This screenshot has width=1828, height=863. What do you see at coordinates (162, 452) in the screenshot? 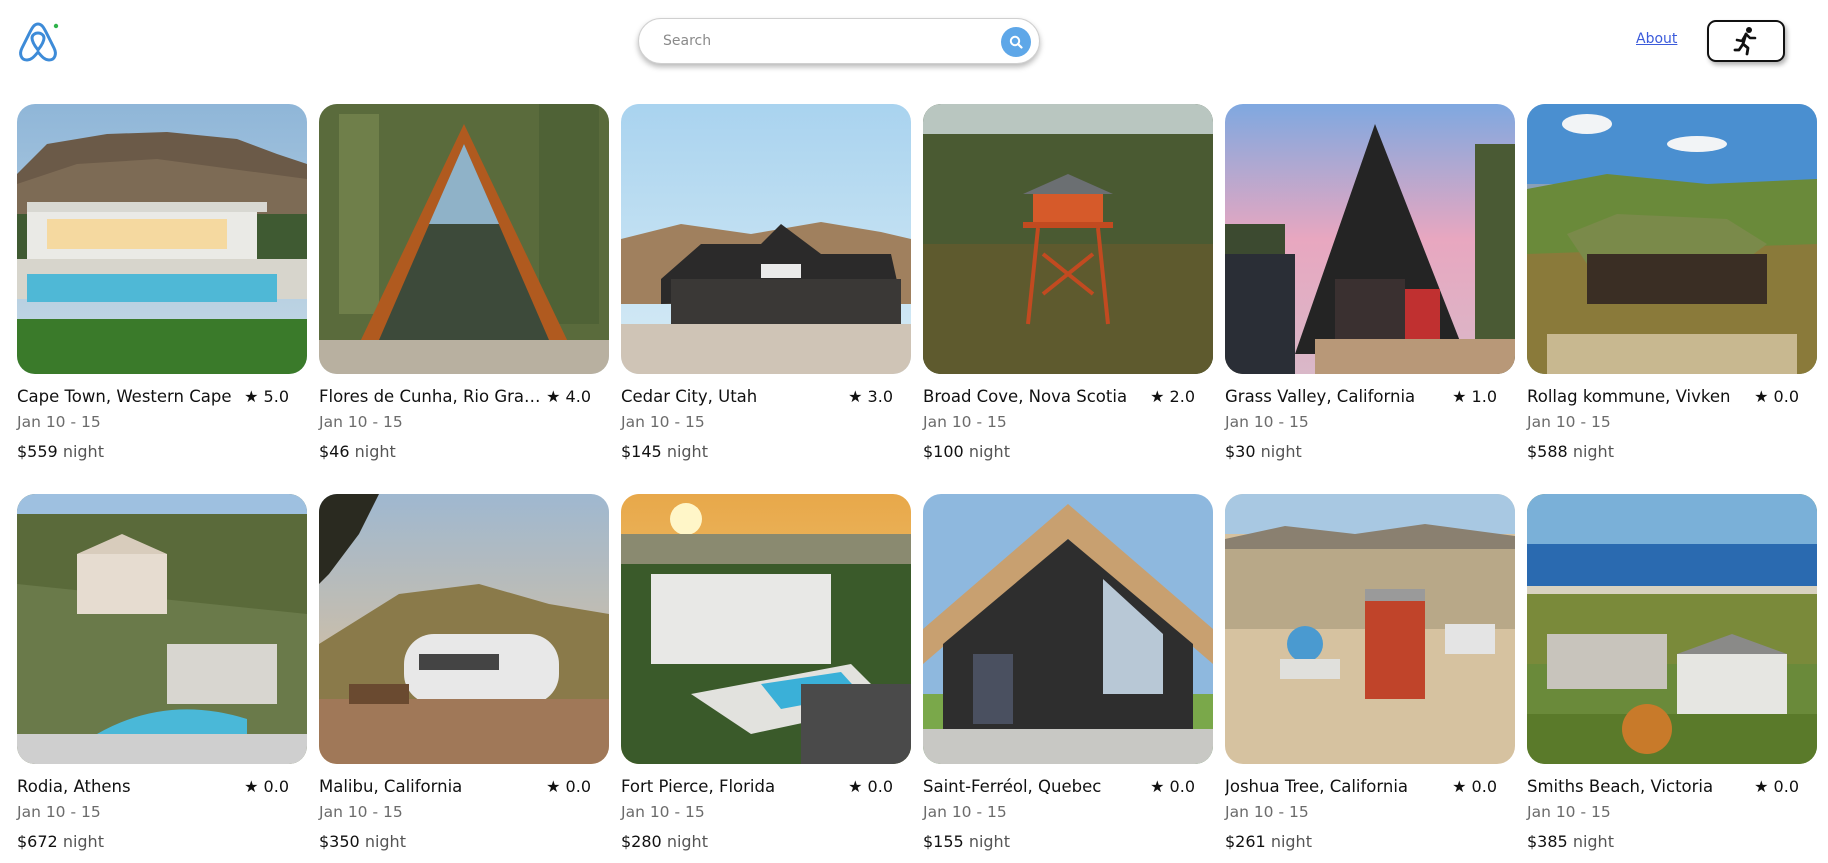
I see `listing-price: $559 night` at bounding box center [162, 452].